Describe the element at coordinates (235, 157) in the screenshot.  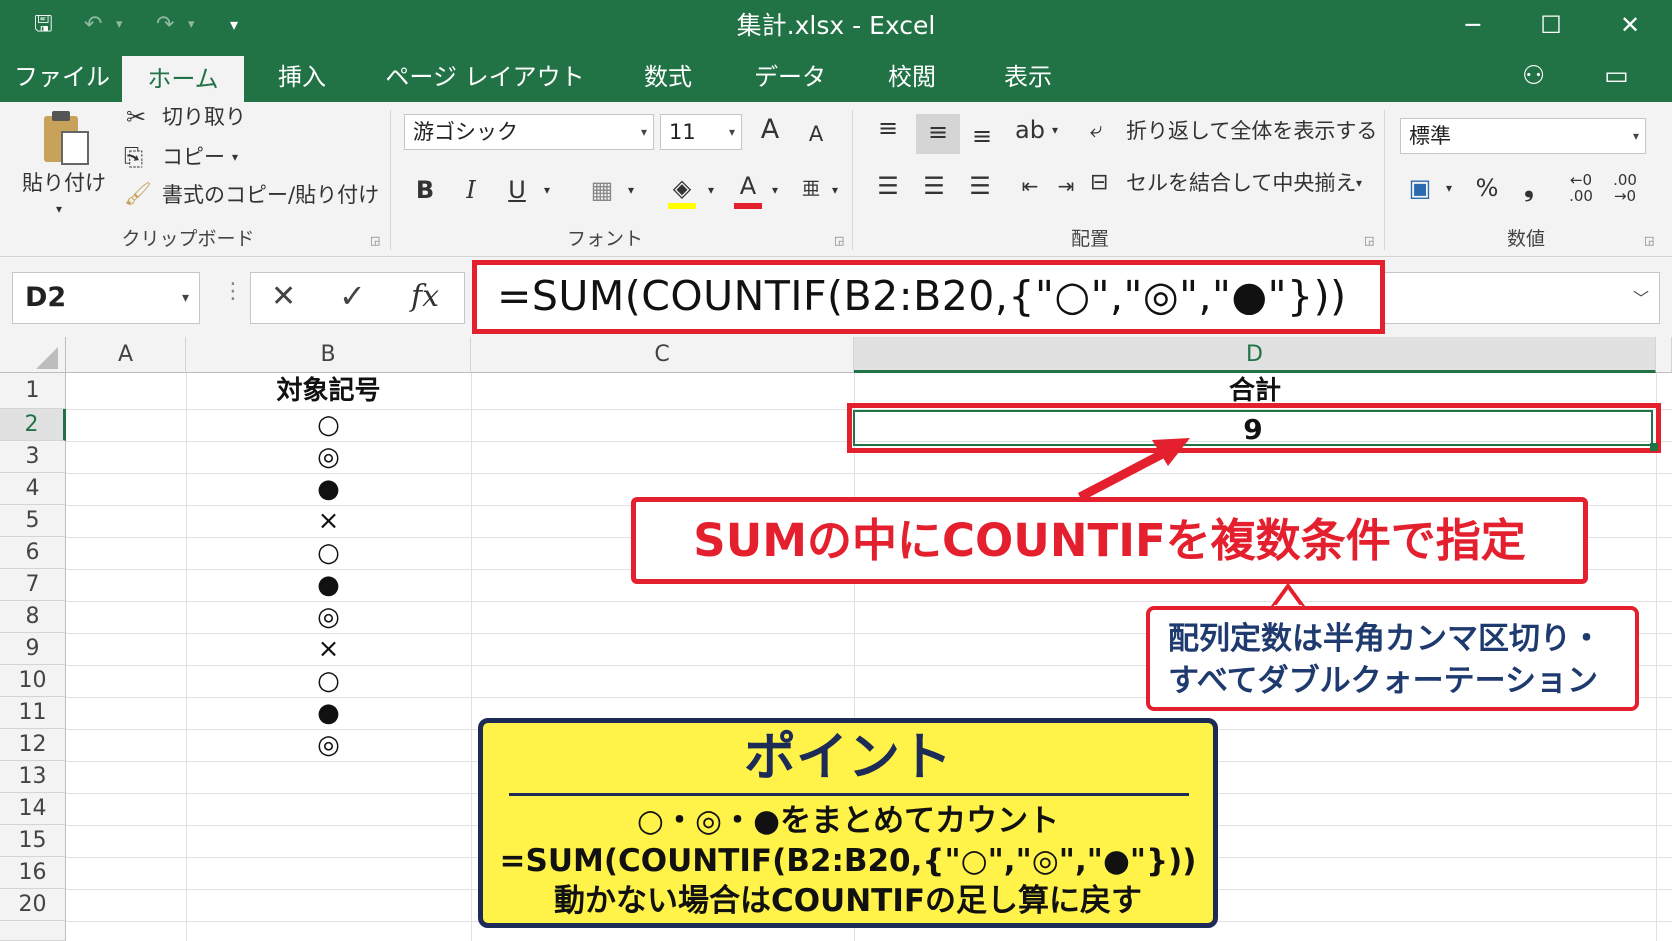
I see `copy-dropdown-icon: ▾` at that location.